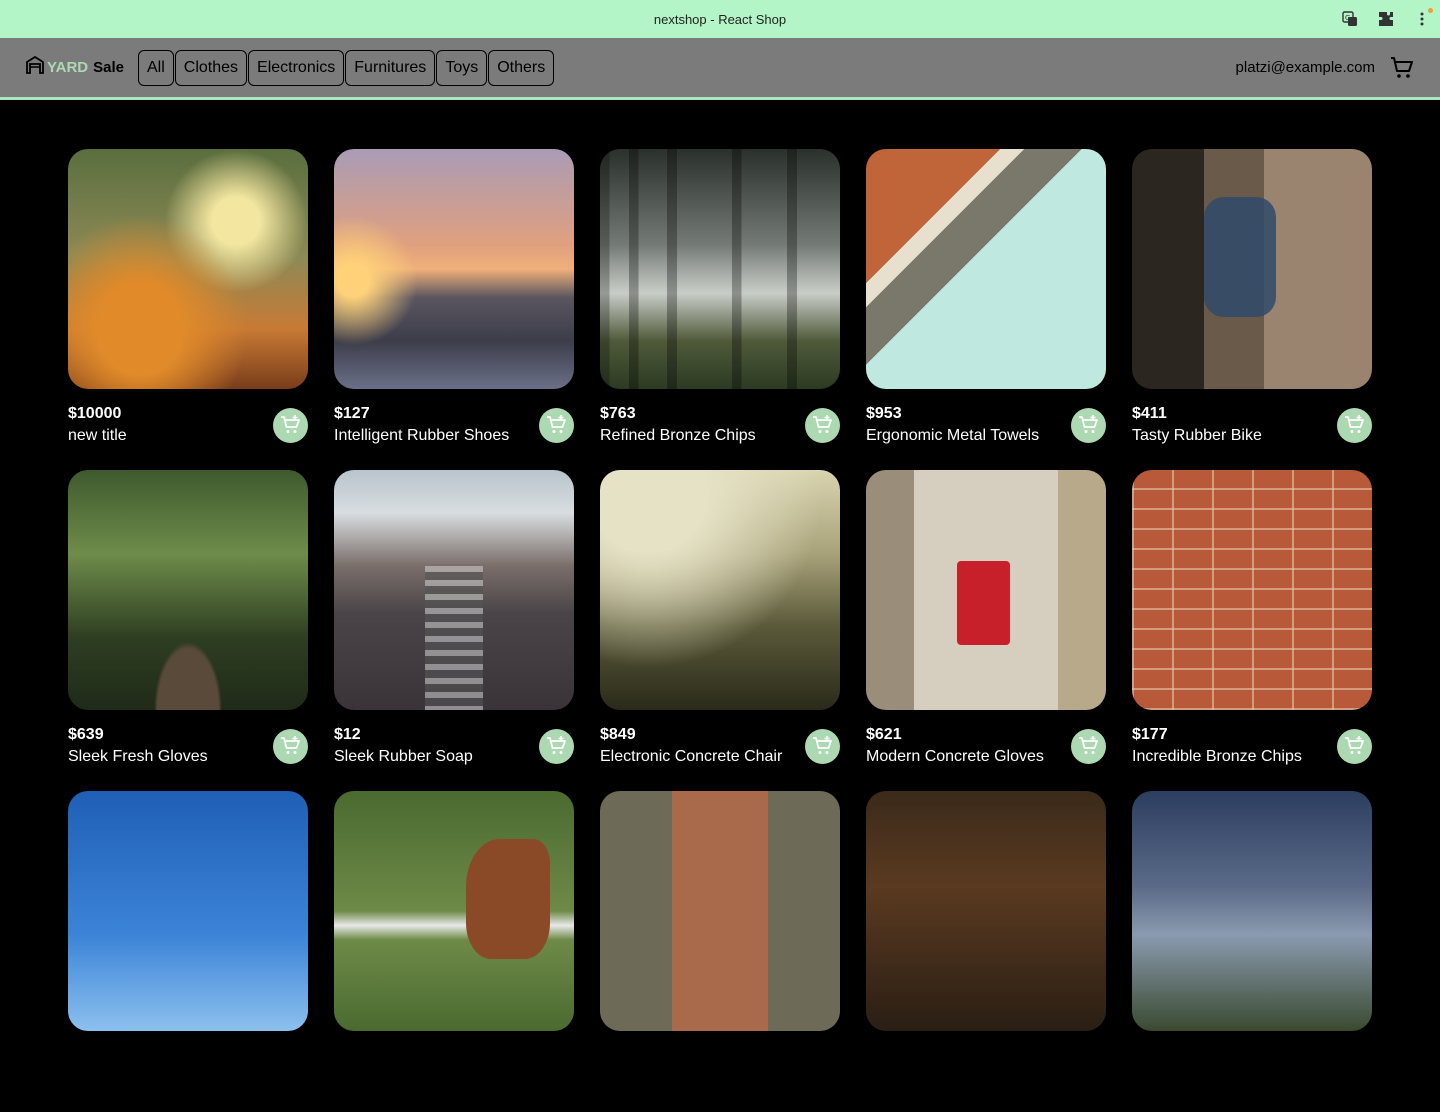 The width and height of the screenshot is (1440, 1112). I want to click on product-price: $411, so click(1149, 413).